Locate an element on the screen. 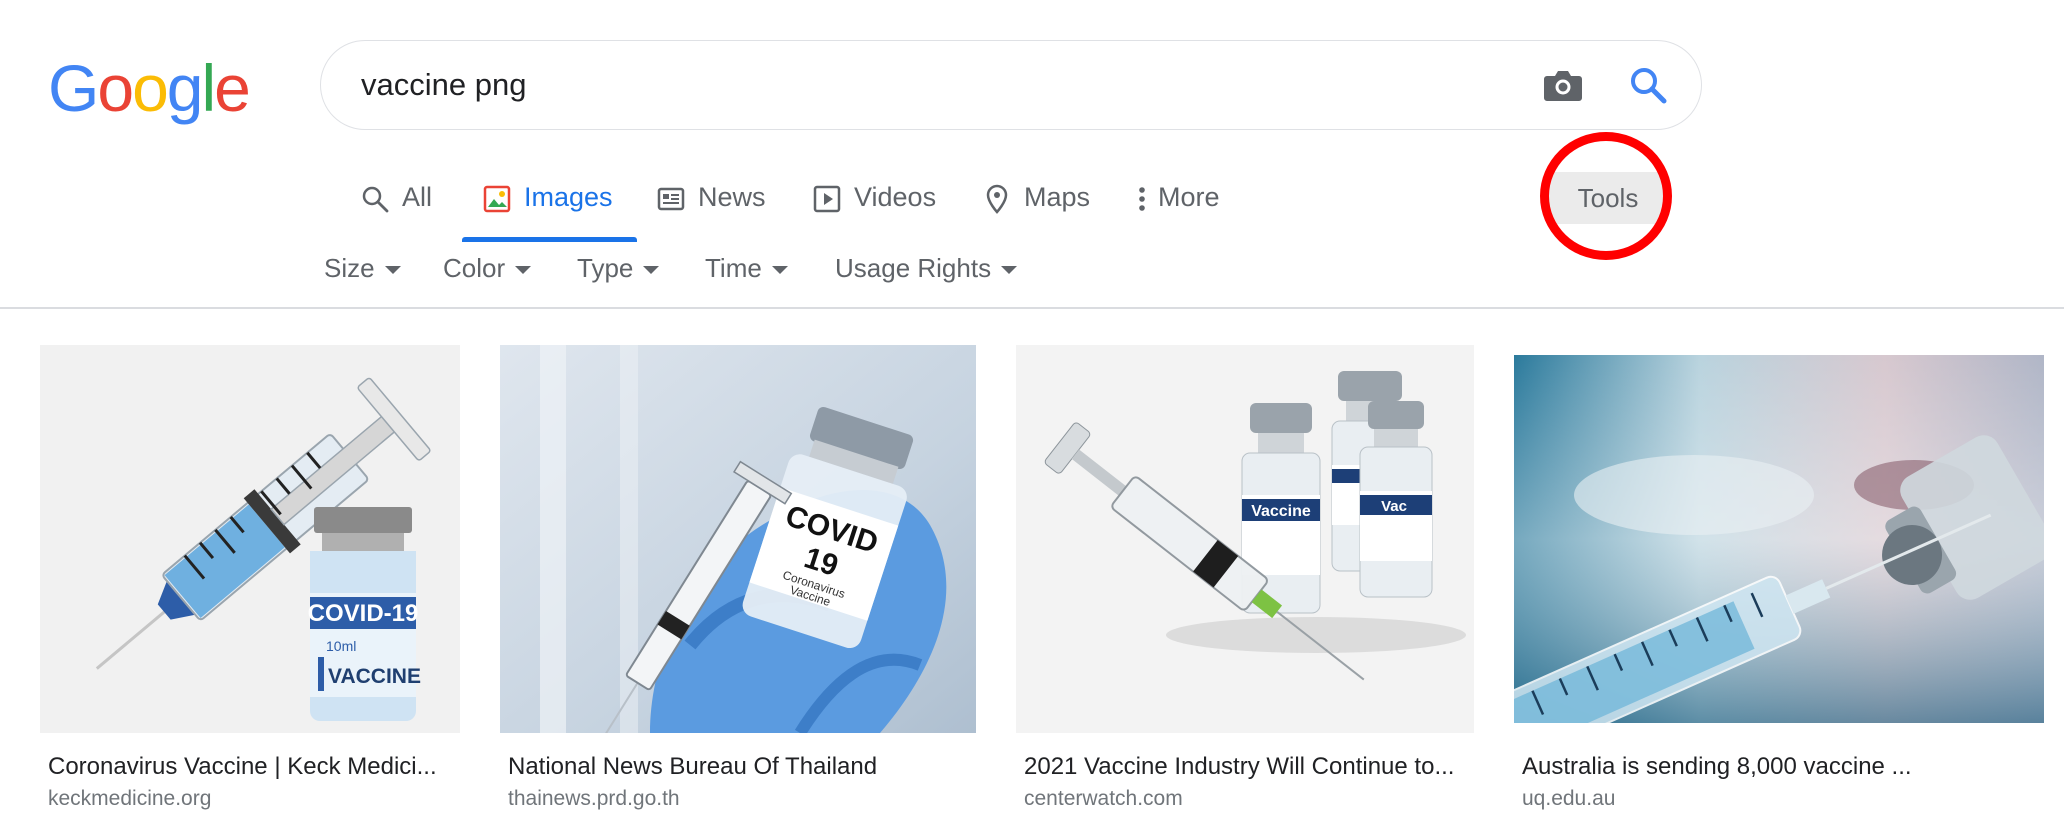  filter-time: Time is located at coordinates (746, 268).